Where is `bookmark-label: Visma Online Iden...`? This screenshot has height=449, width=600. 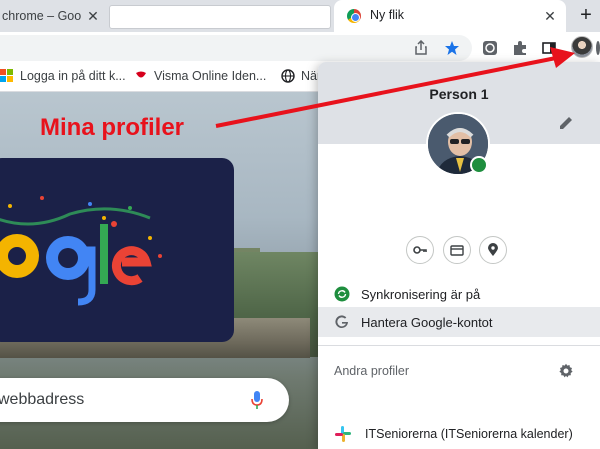 bookmark-label: Visma Online Iden... is located at coordinates (210, 76).